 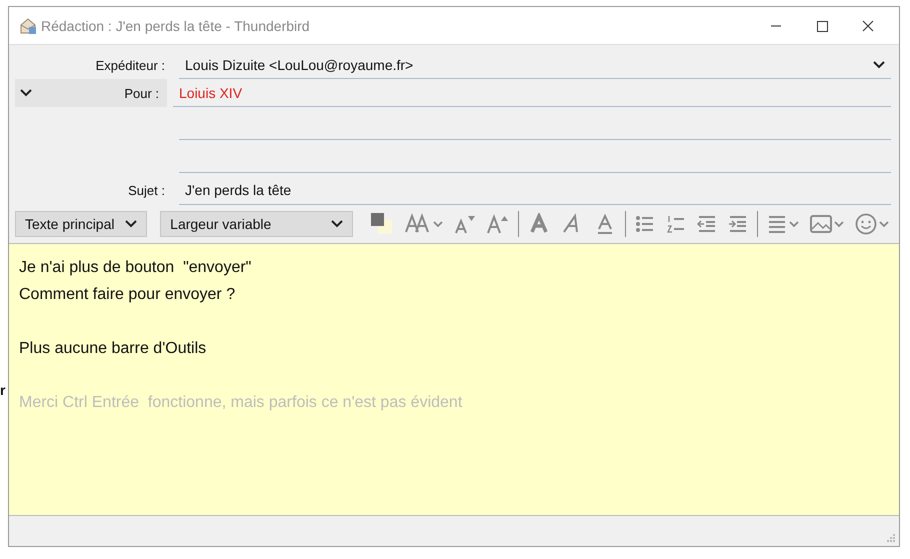 I want to click on envelope-icon, so click(x=28, y=25).